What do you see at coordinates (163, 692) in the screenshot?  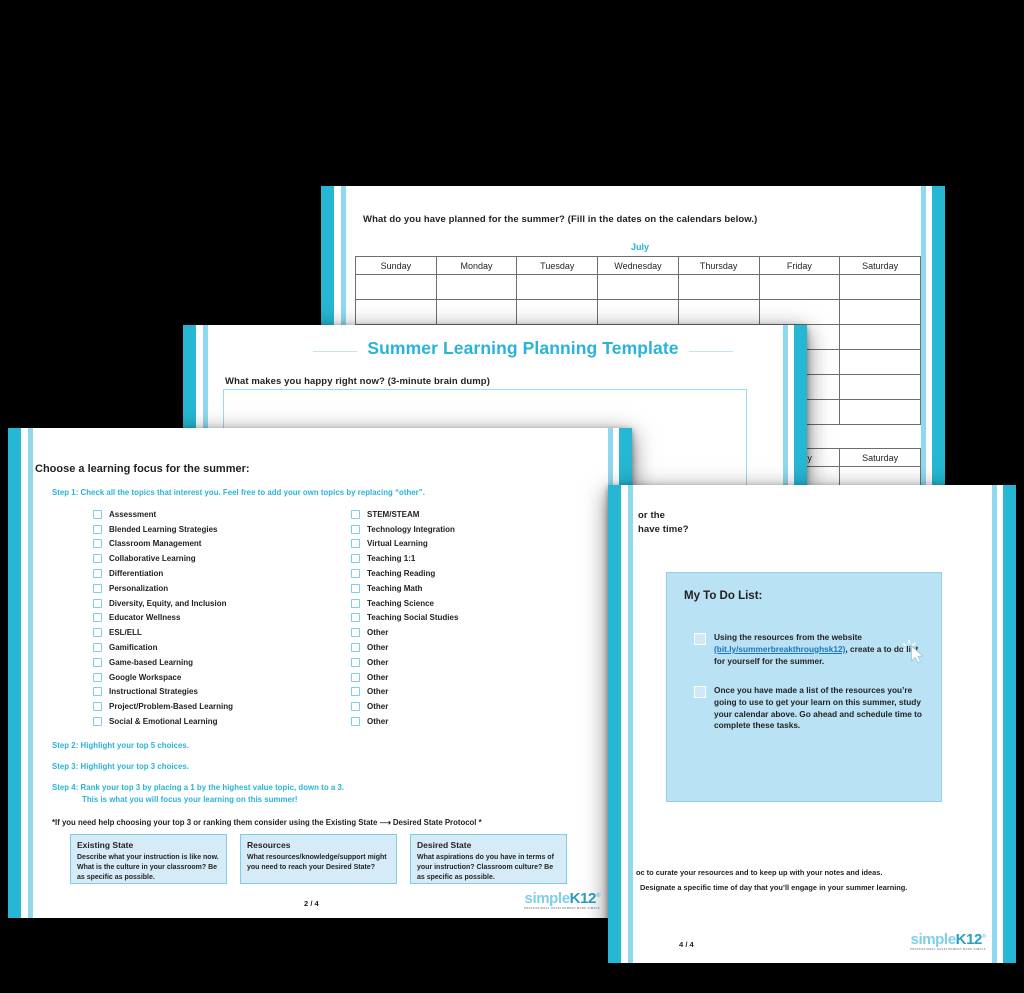 I see `topic-row: Instructional Strategies` at bounding box center [163, 692].